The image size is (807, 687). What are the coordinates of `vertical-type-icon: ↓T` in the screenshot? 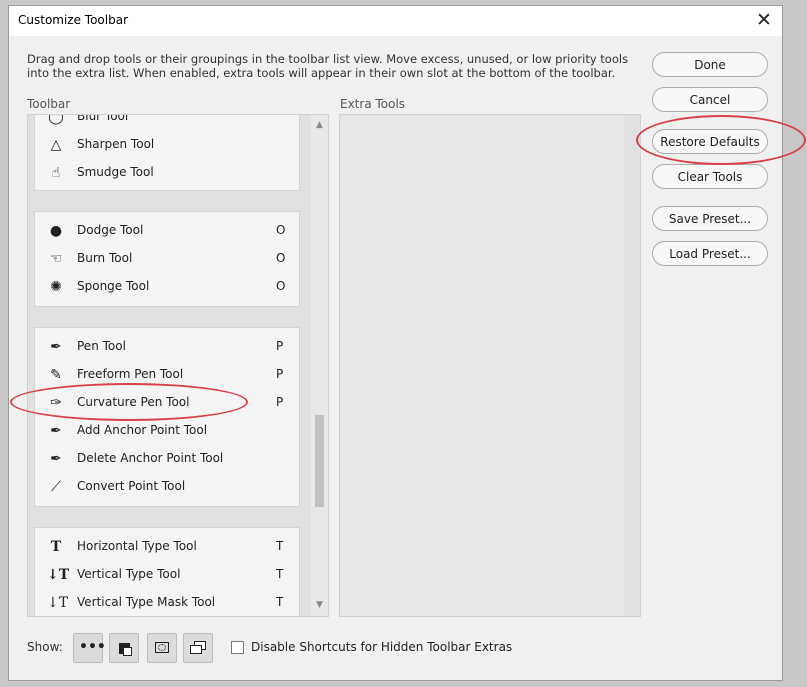 It's located at (58, 575).